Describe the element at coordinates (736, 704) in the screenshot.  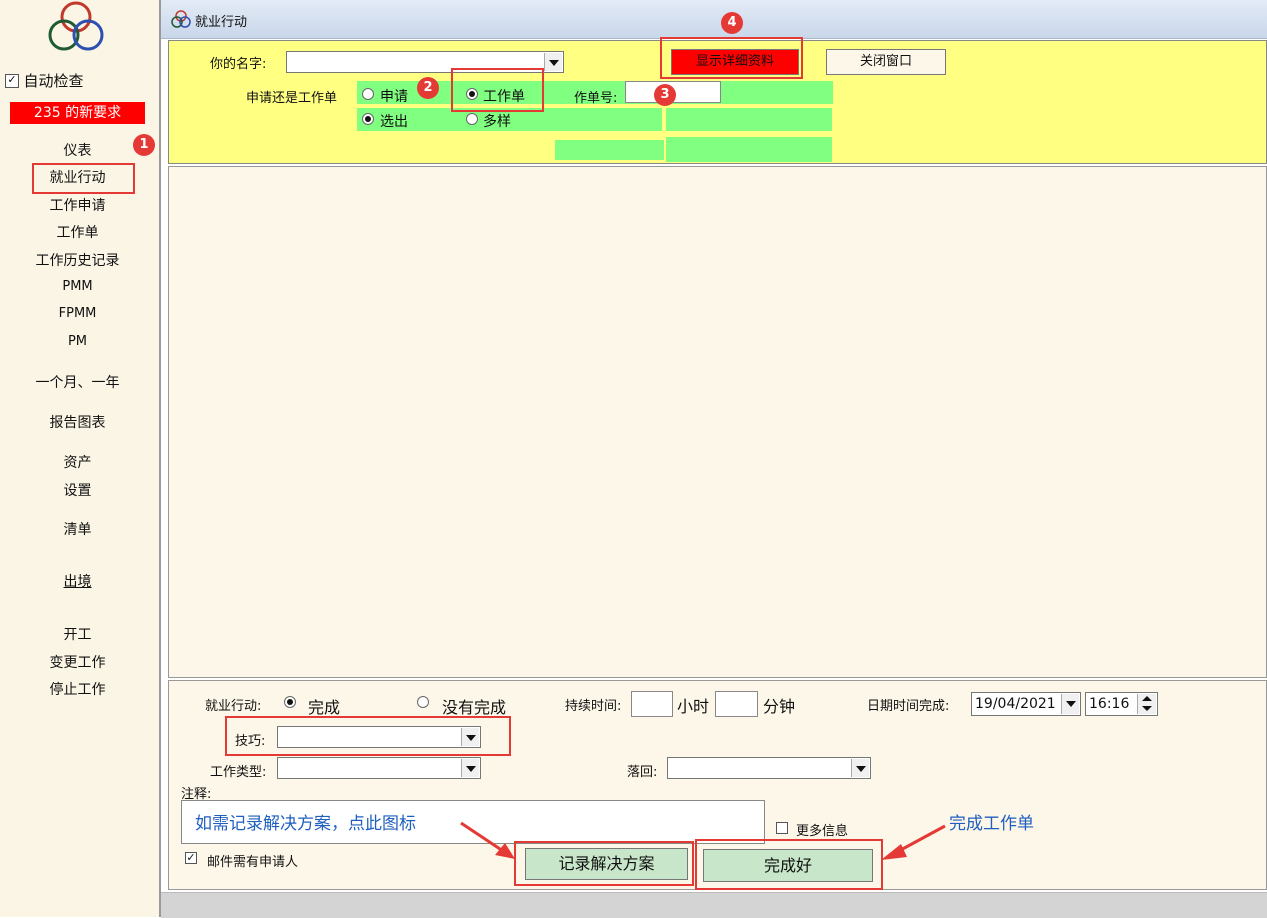
I see `minutes-input` at that location.